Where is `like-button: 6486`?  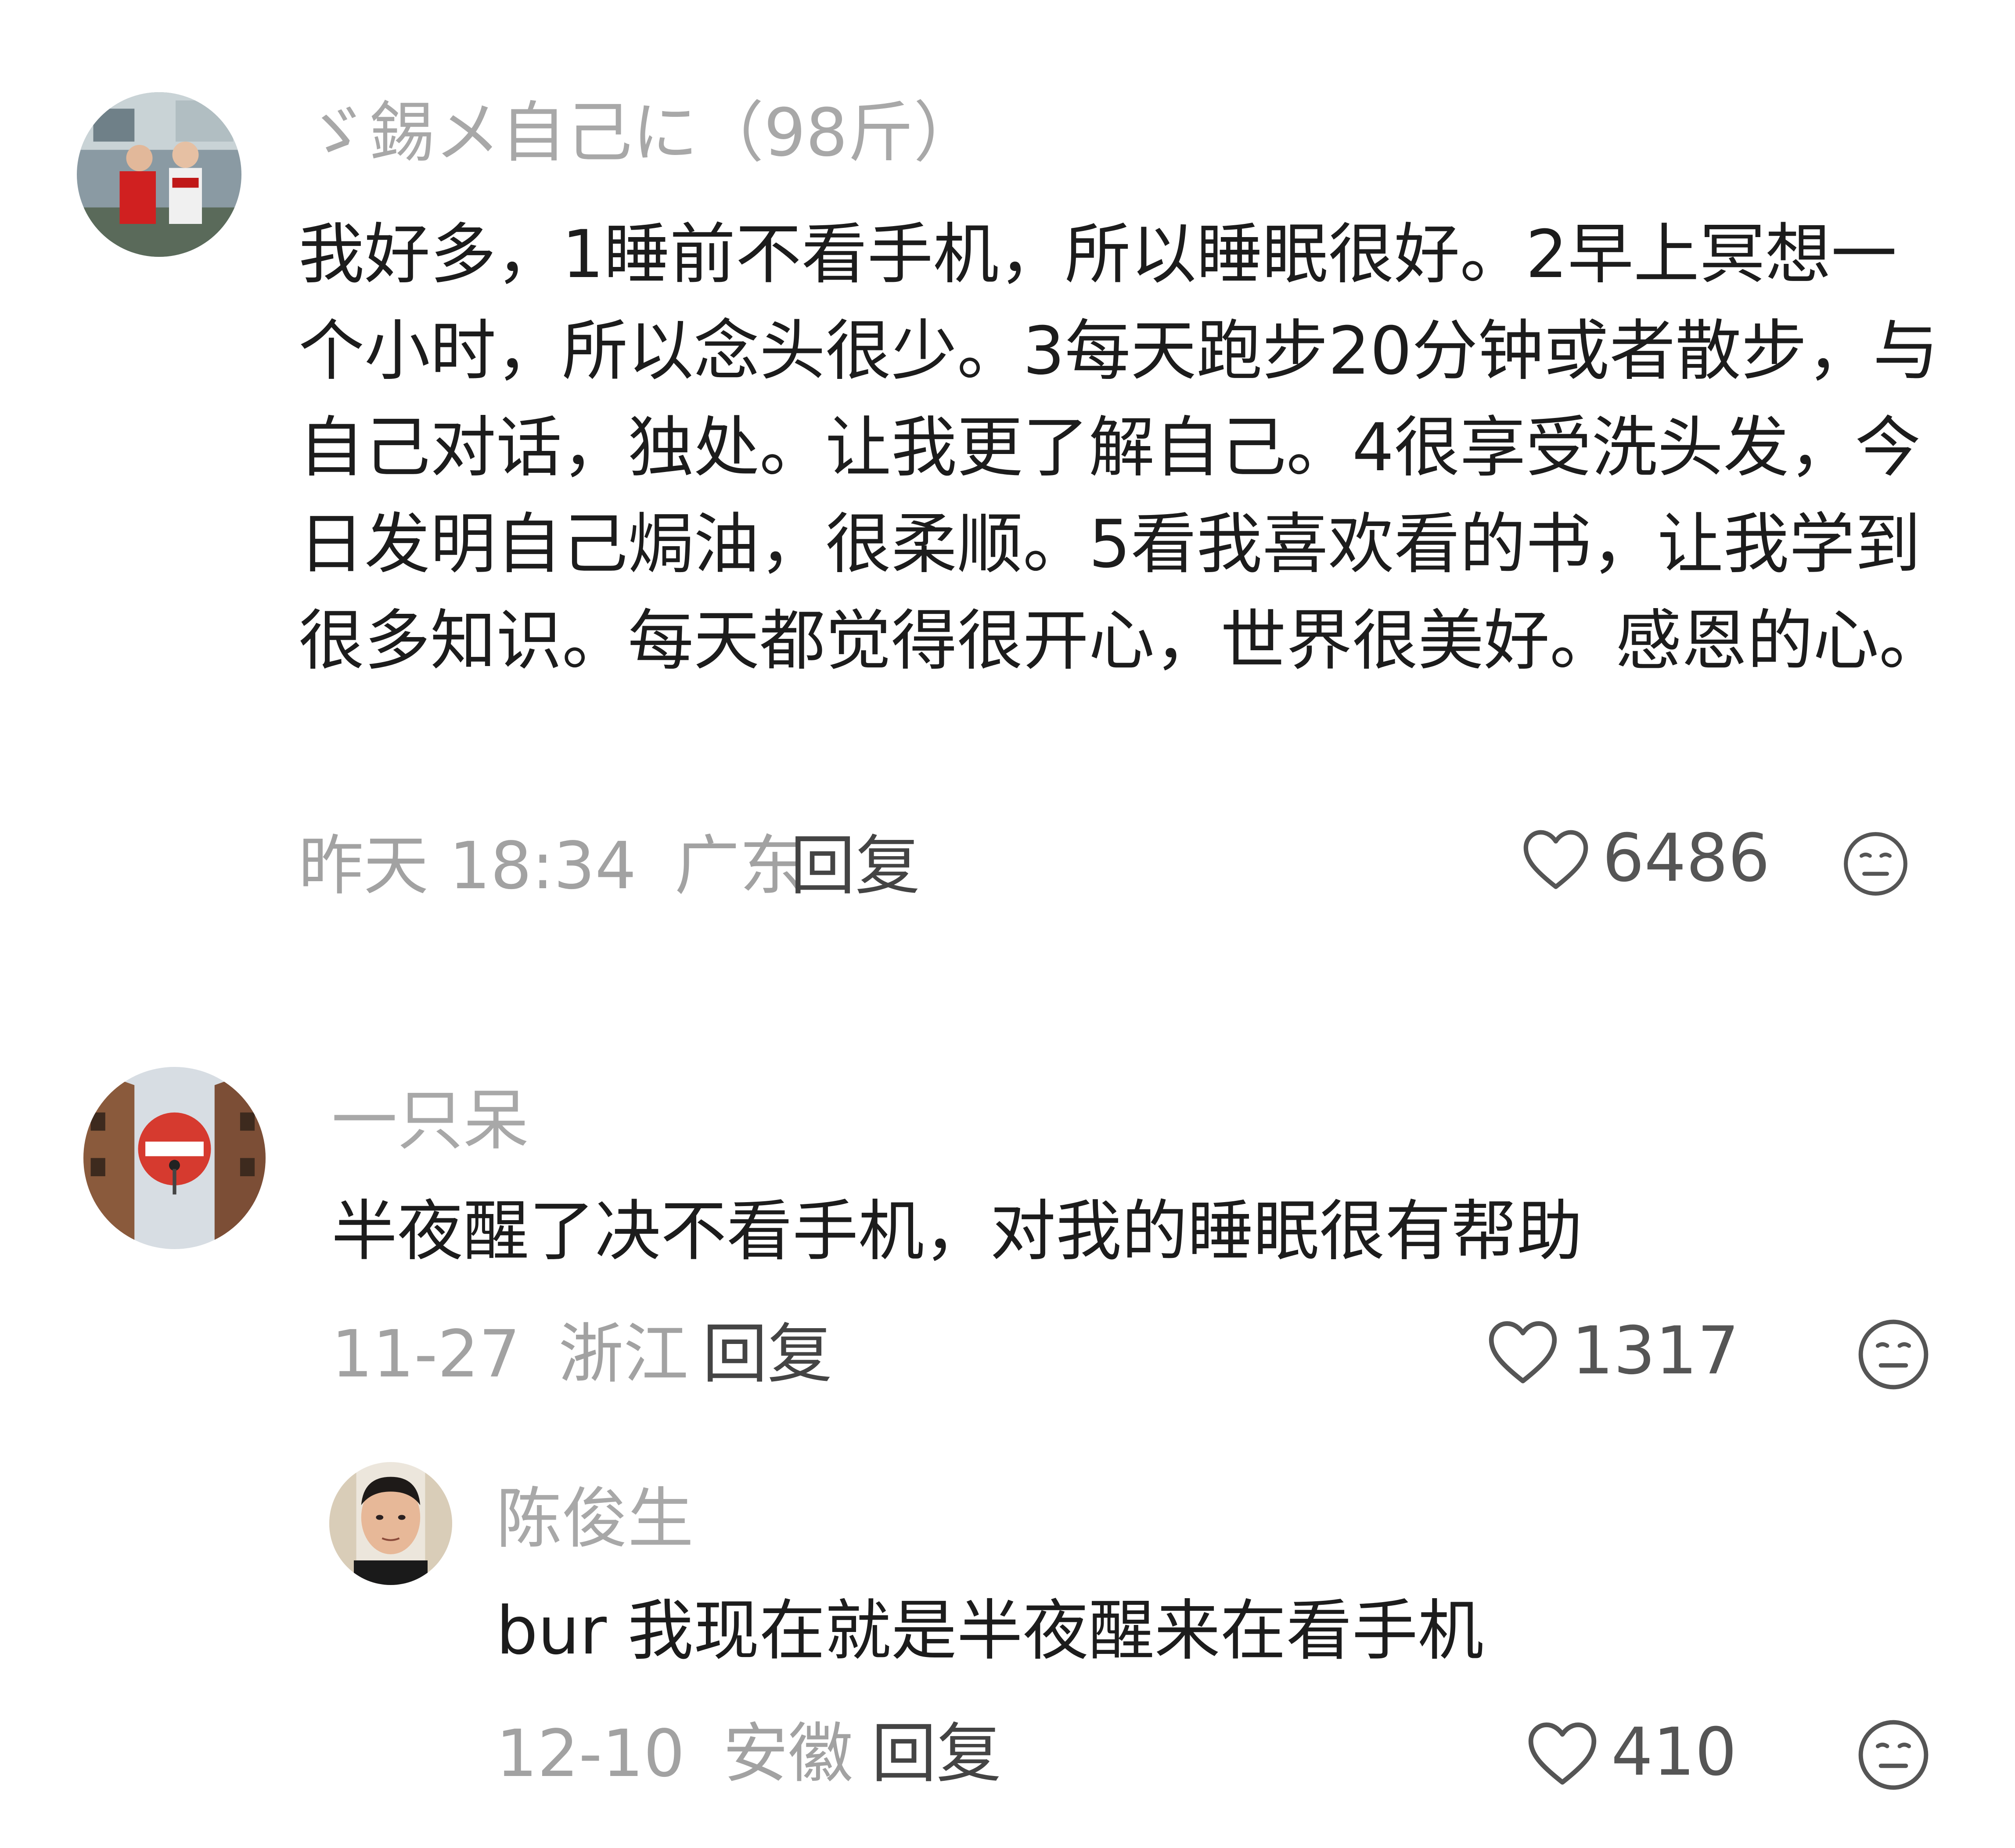 like-button: 6486 is located at coordinates (1644, 858).